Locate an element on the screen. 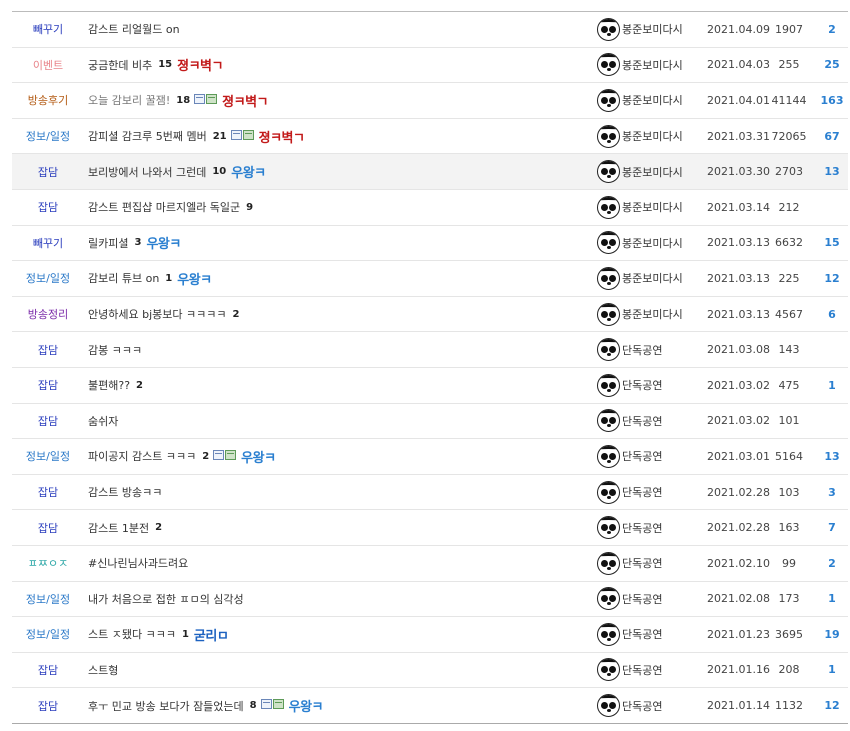 The image size is (850, 731). category-link: 빼꾸기 is located at coordinates (48, 29).